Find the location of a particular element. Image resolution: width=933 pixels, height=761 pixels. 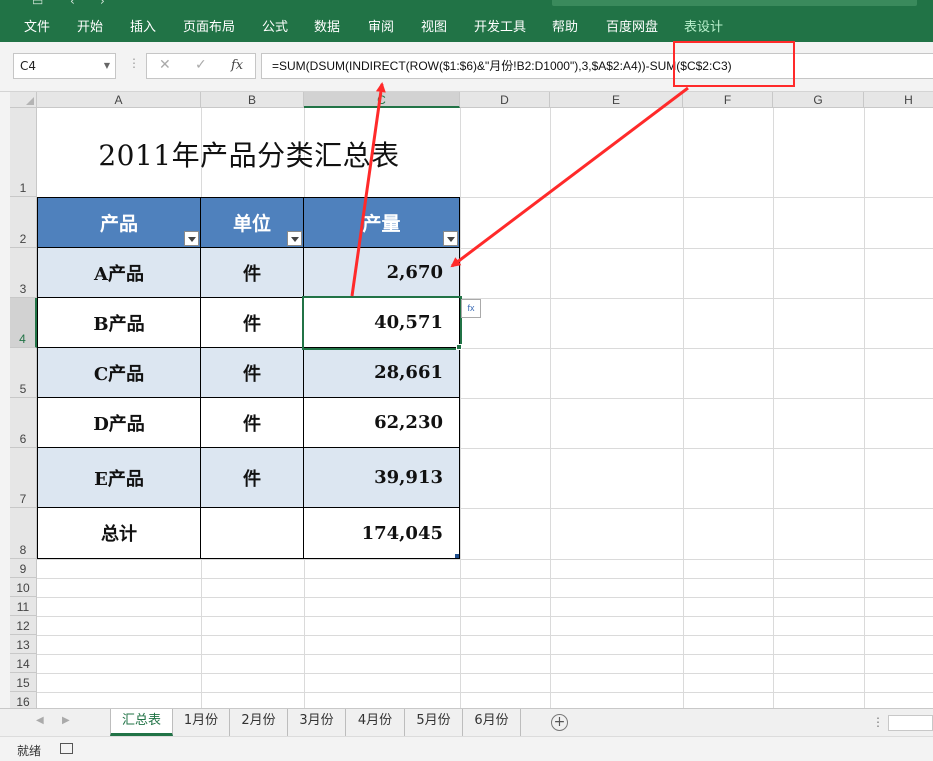

undo-icon: ‹ is located at coordinates (72, 4).